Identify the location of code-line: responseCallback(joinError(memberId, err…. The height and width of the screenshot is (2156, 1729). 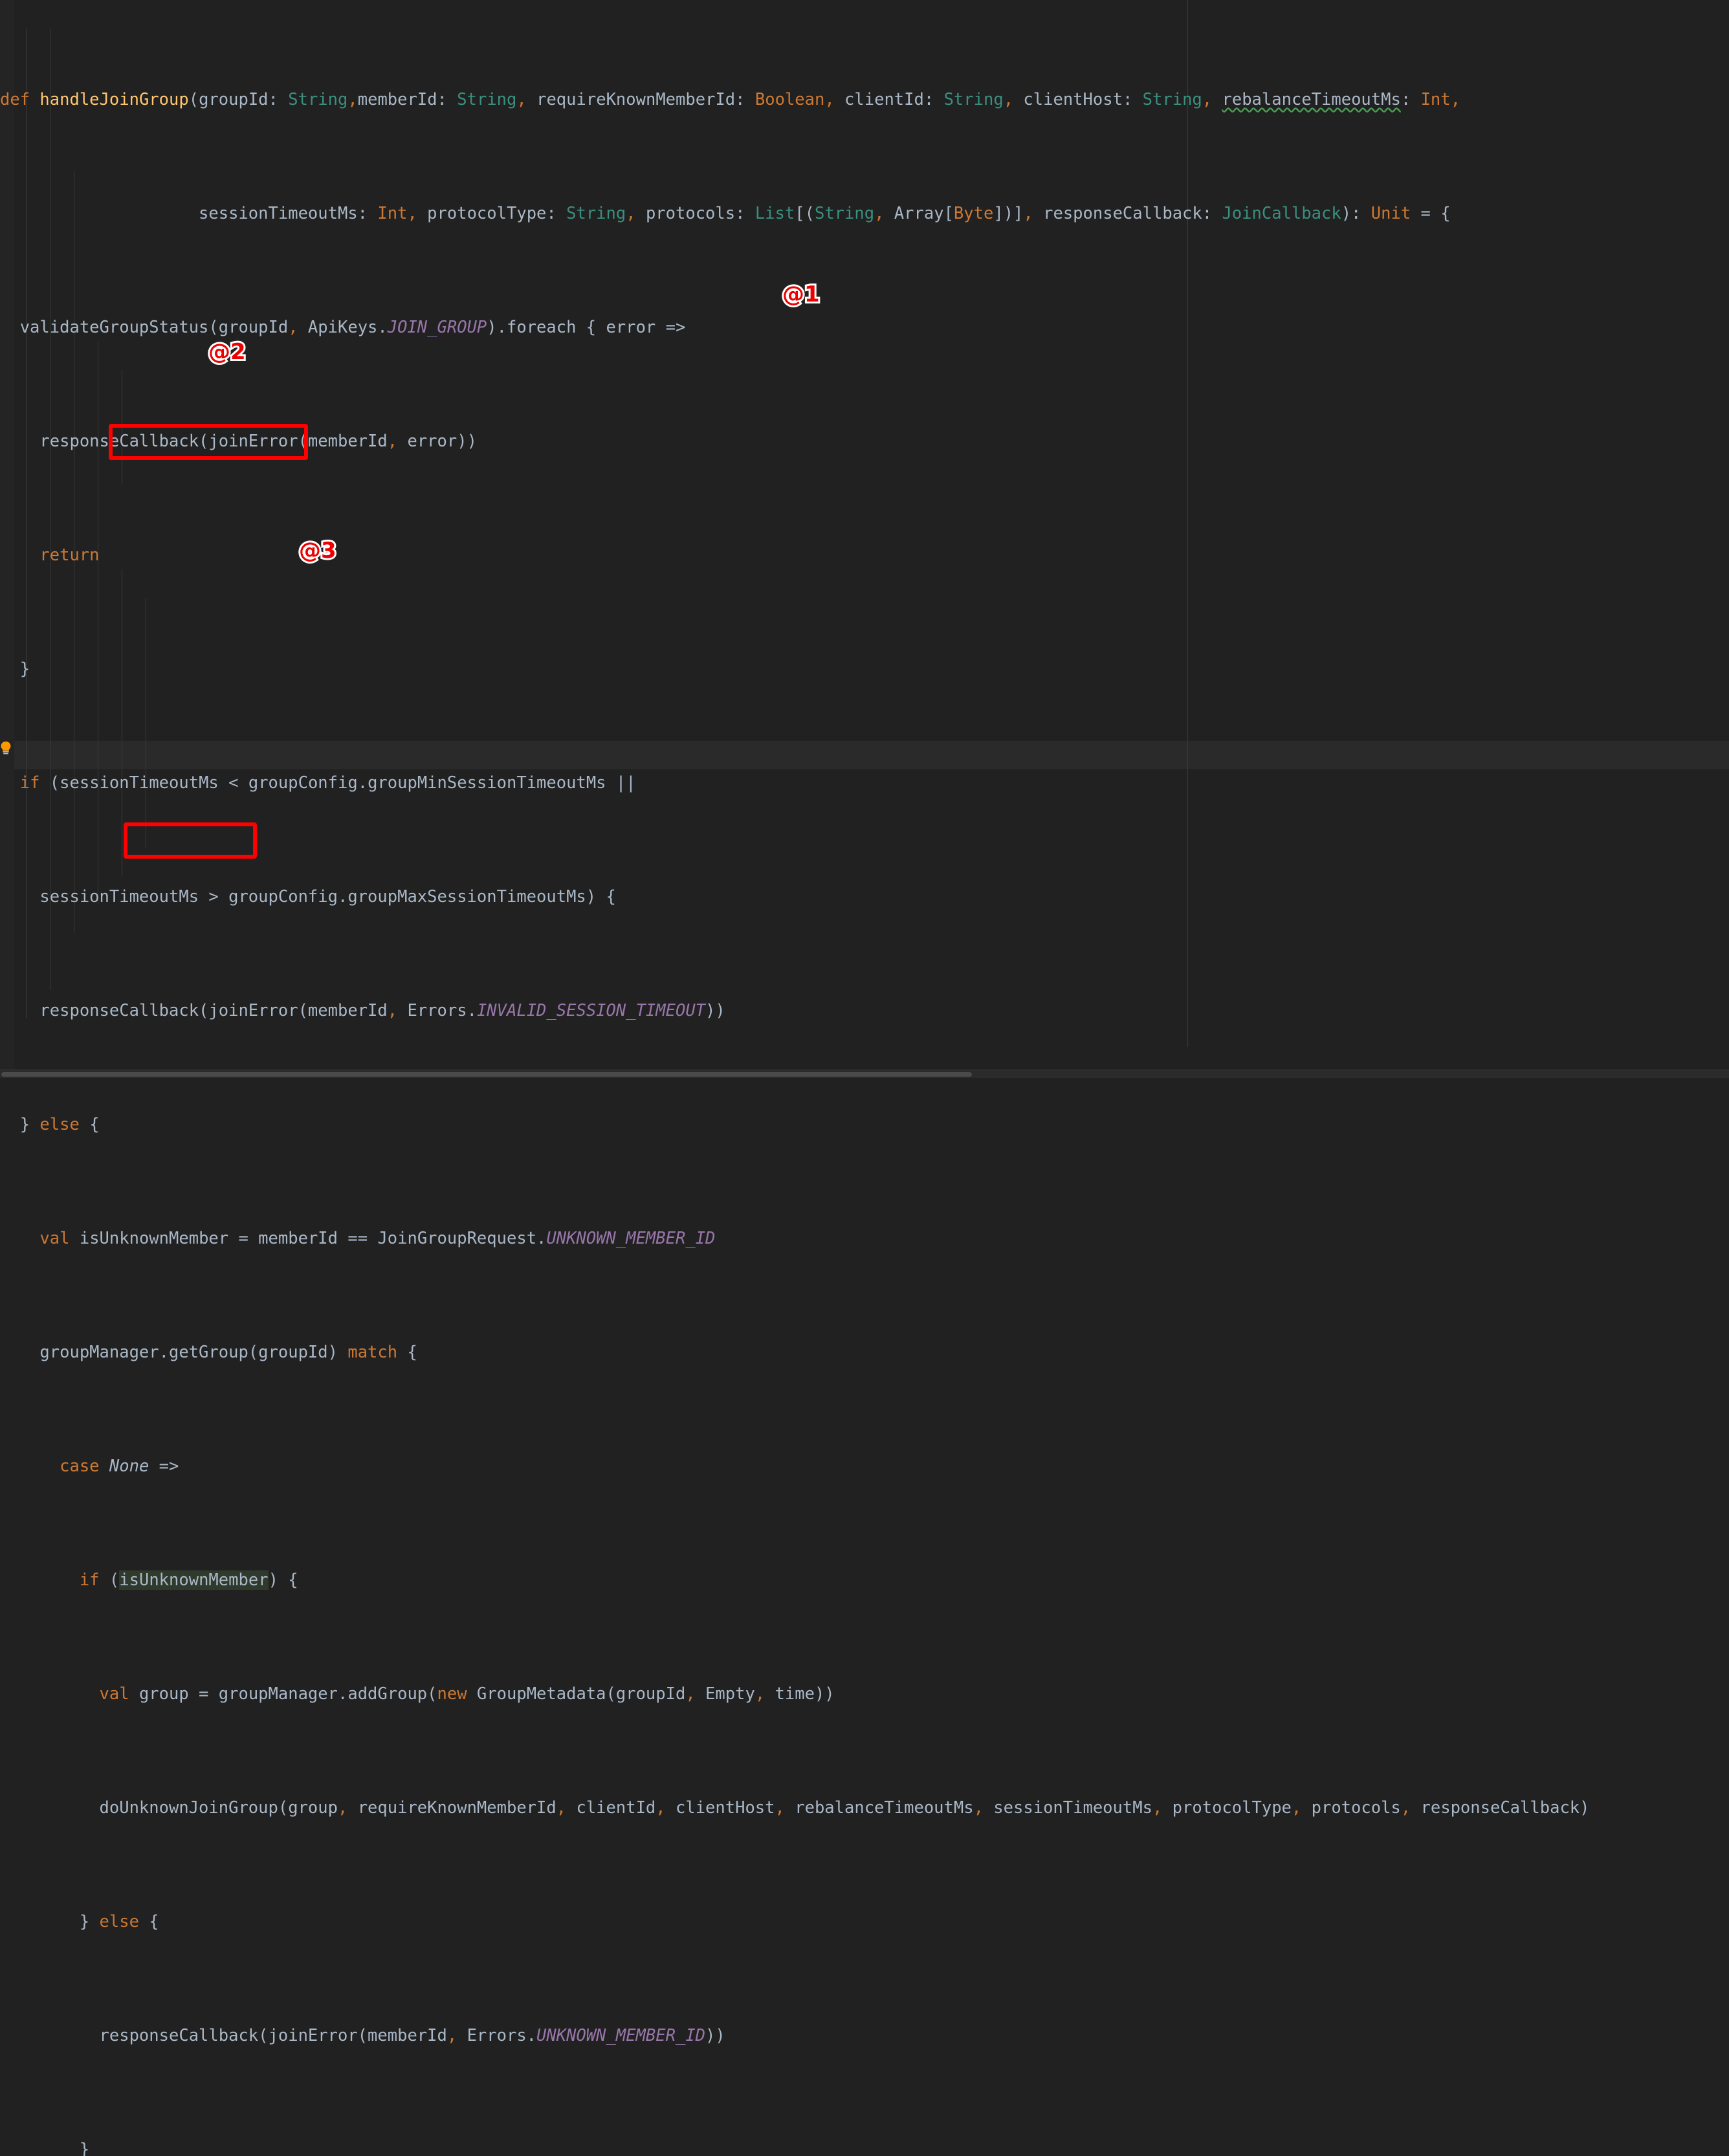
(804, 441).